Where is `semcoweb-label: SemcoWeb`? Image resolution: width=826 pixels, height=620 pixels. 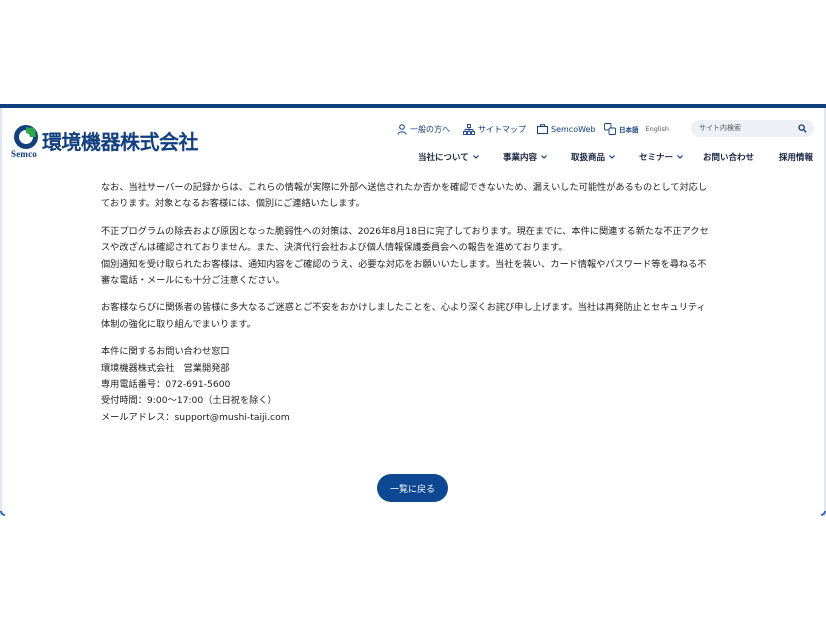 semcoweb-label: SemcoWeb is located at coordinates (573, 129).